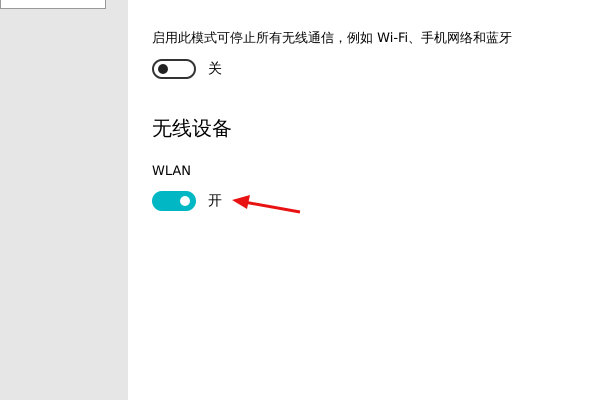 The image size is (600, 400). Describe the element at coordinates (215, 69) in the screenshot. I see `toggle-state-label: 关` at that location.